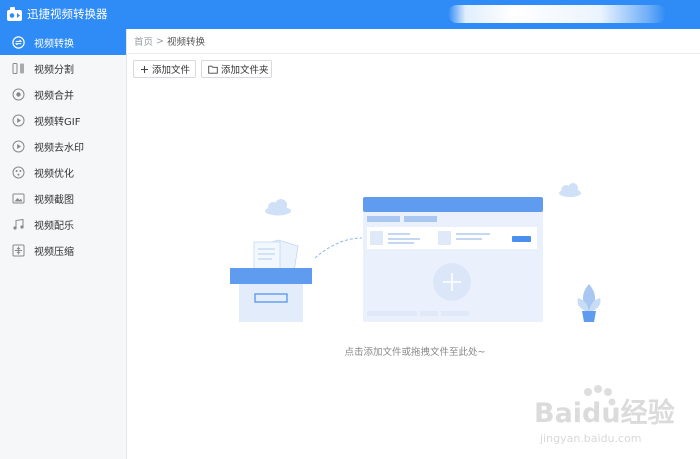 The width and height of the screenshot is (700, 459). Describe the element at coordinates (18, 172) in the screenshot. I see `optimize-icon` at that location.